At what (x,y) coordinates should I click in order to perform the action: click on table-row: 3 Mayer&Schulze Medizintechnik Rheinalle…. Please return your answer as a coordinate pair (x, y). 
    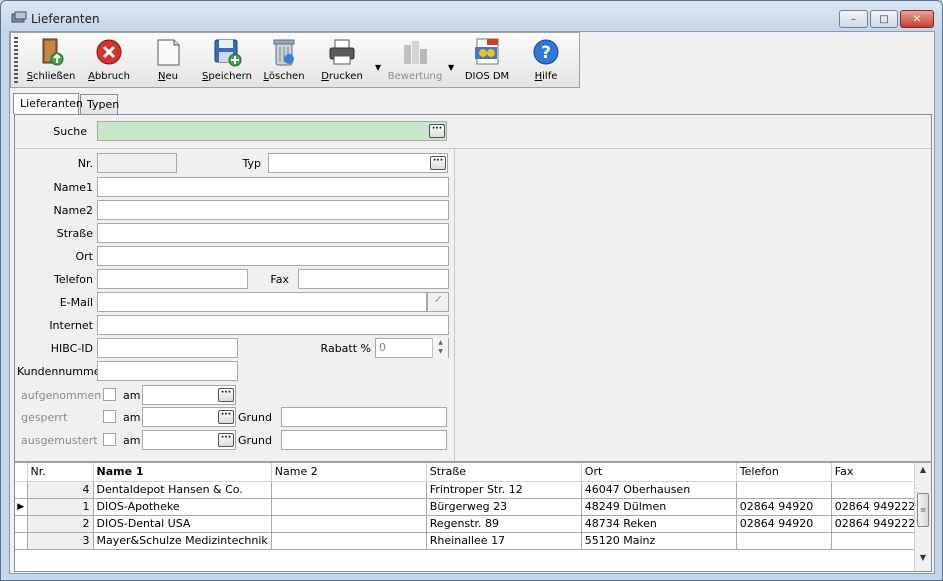
    Looking at the image, I should click on (471, 541).